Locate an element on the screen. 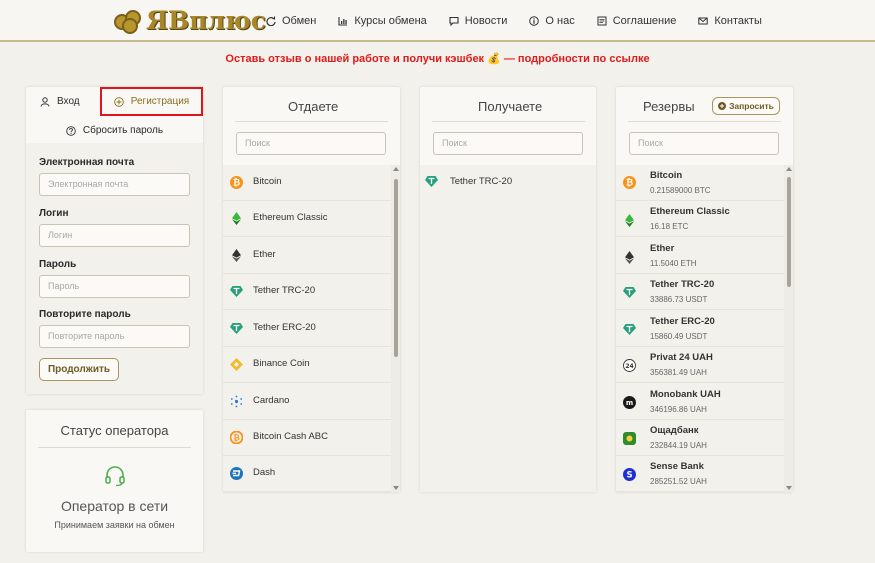 The height and width of the screenshot is (563, 875). monobank-icon: m is located at coordinates (629, 402).